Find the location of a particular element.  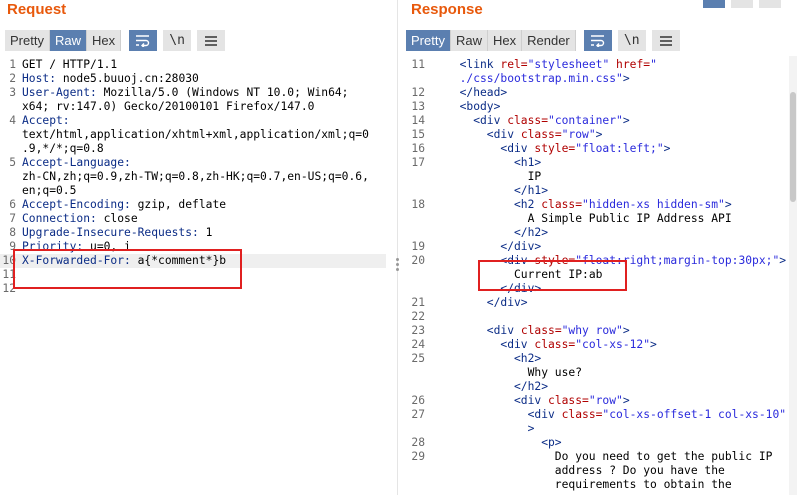

response-title: Response is located at coordinates (447, 9).